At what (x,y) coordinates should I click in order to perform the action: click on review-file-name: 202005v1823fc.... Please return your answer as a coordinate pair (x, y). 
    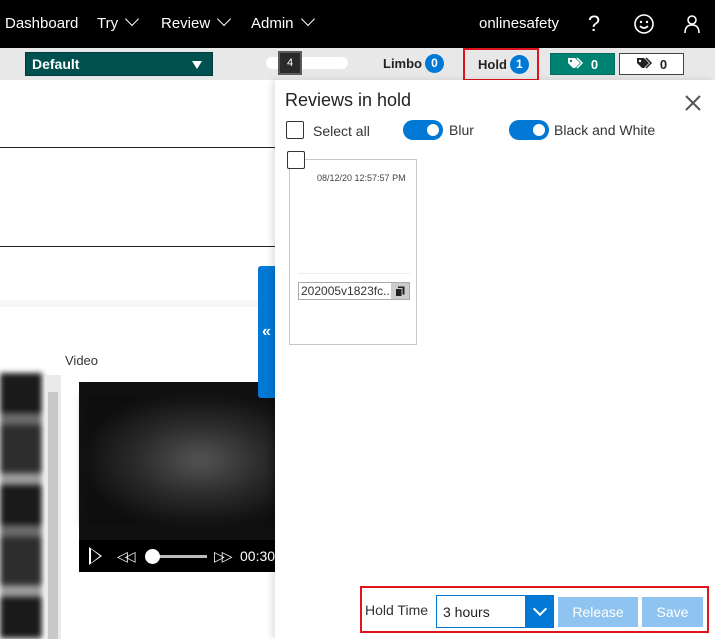
    Looking at the image, I should click on (354, 291).